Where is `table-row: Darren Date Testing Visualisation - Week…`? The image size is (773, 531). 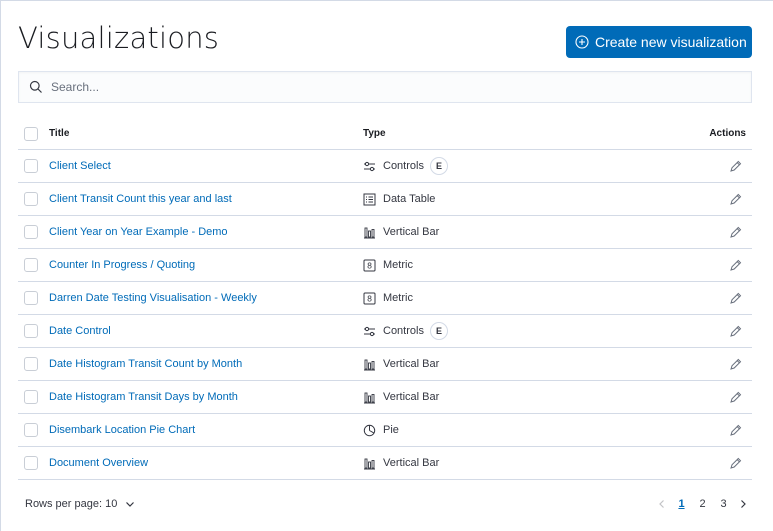
table-row: Darren Date Testing Visualisation - Week… is located at coordinates (385, 298).